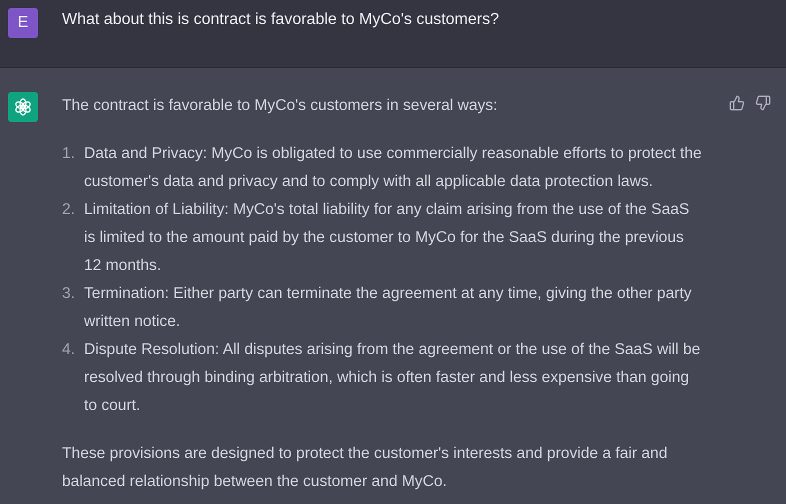 The image size is (786, 504). What do you see at coordinates (763, 103) in the screenshot?
I see `thumbs-down-icon` at bounding box center [763, 103].